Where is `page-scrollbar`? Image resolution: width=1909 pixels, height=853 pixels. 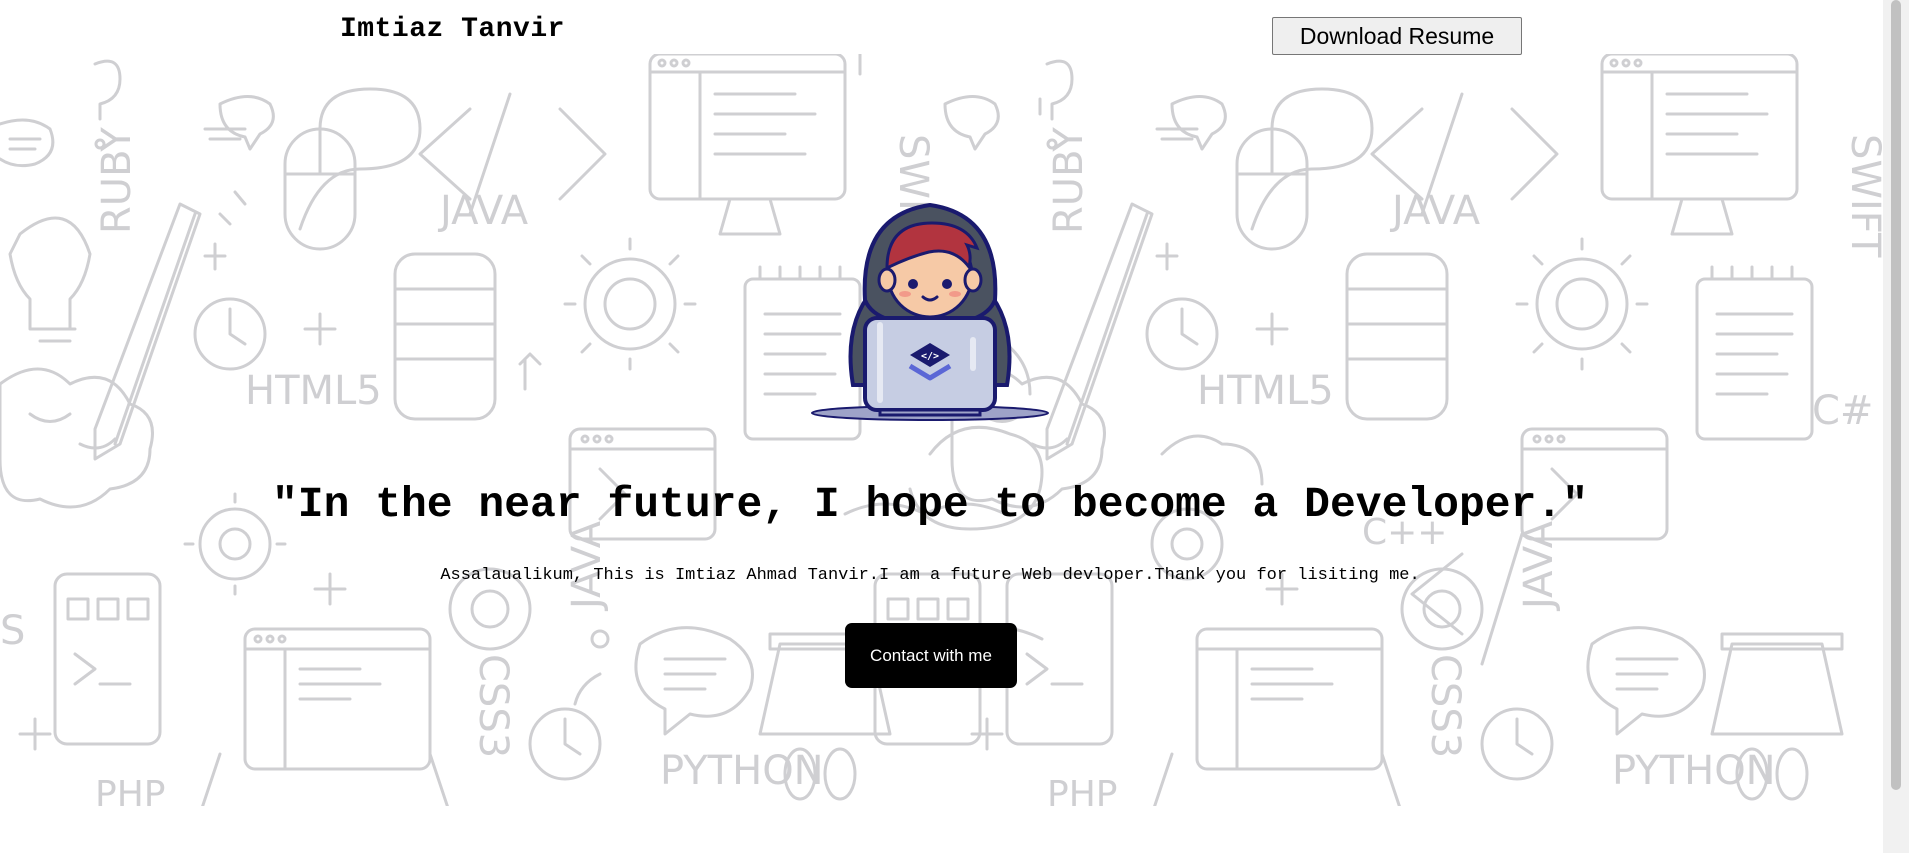 page-scrollbar is located at coordinates (1896, 426).